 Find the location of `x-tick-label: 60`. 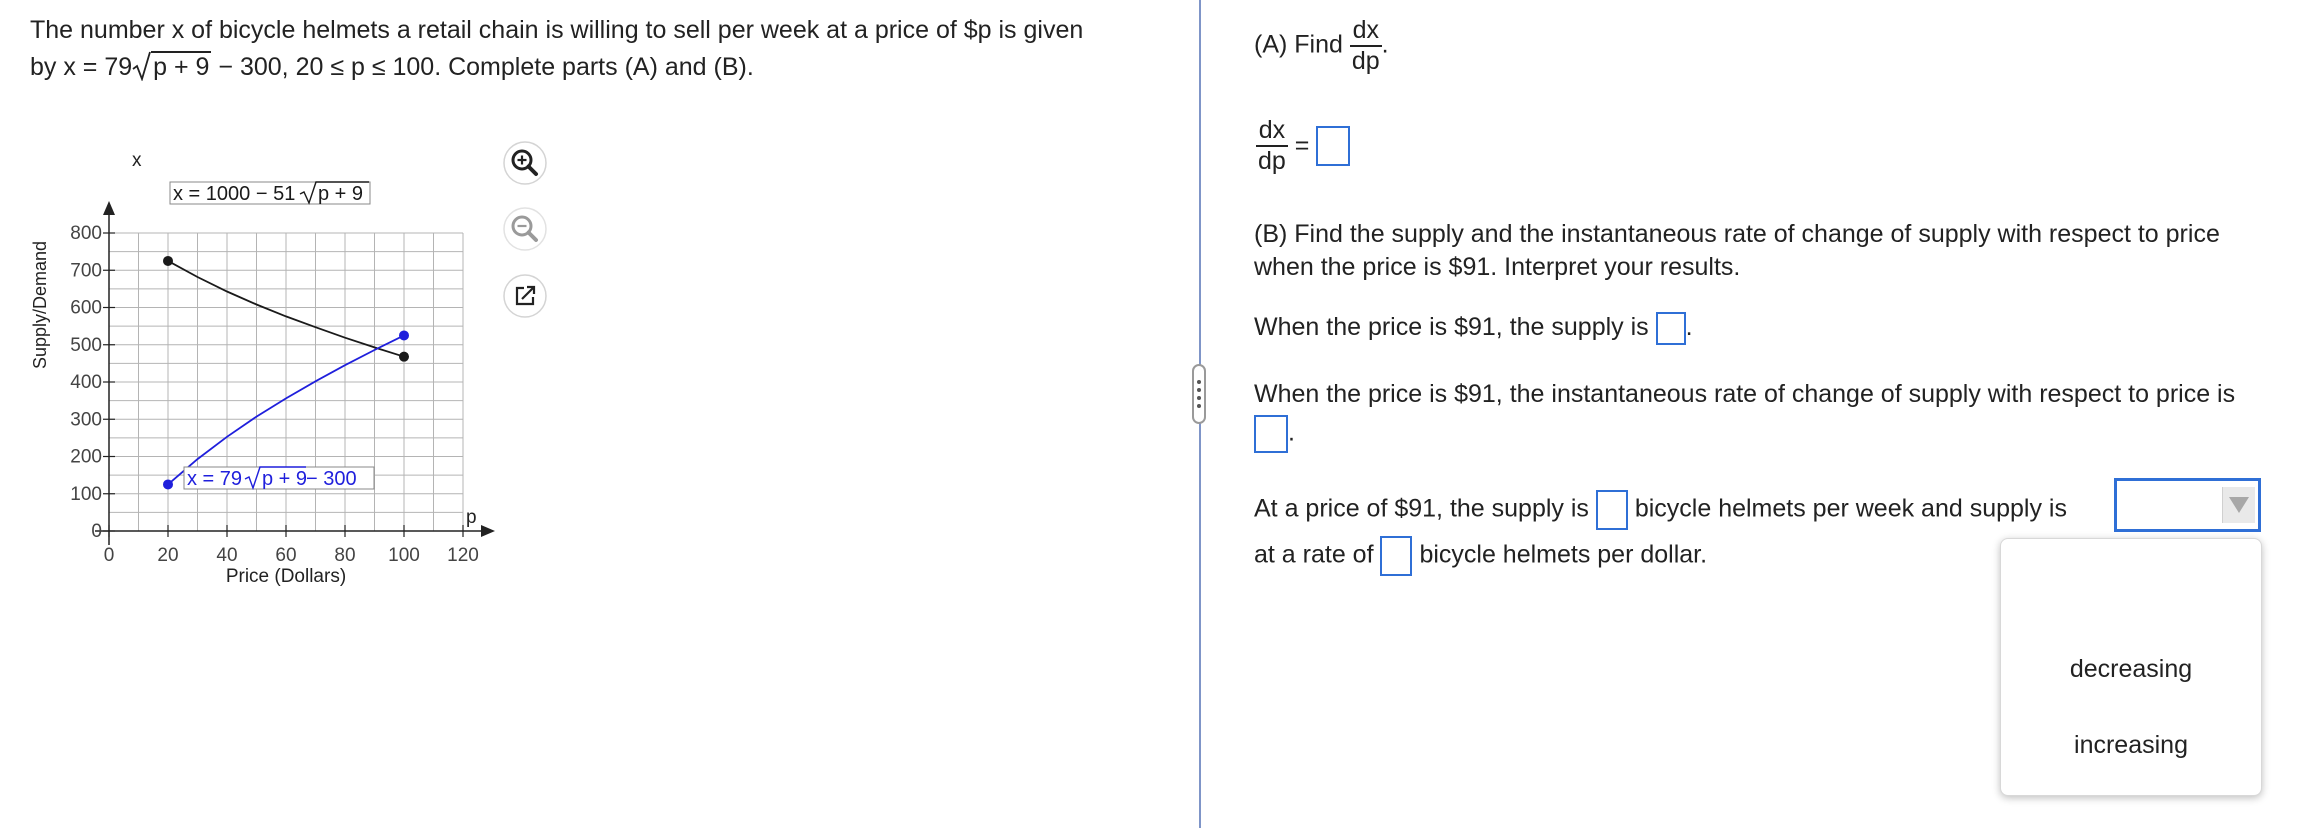

x-tick-label: 60 is located at coordinates (285, 555).